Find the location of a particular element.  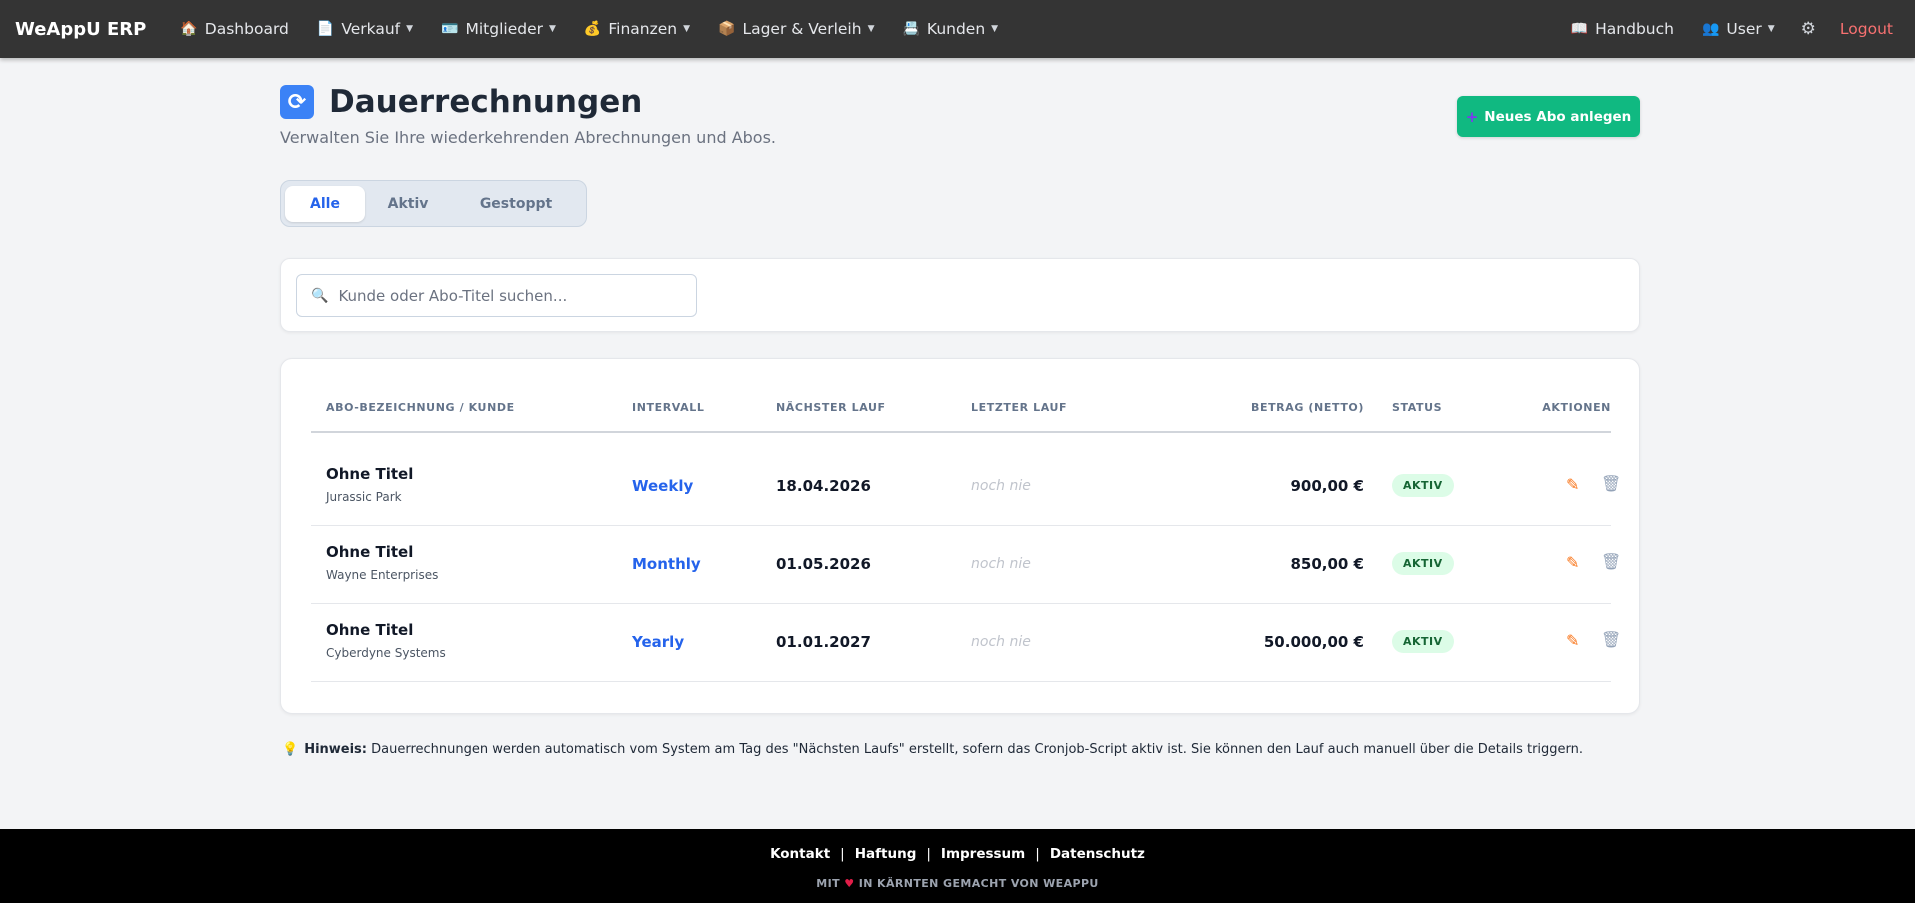

abo-cell: Ohne Titel Jurassic Park is located at coordinates (369, 484).